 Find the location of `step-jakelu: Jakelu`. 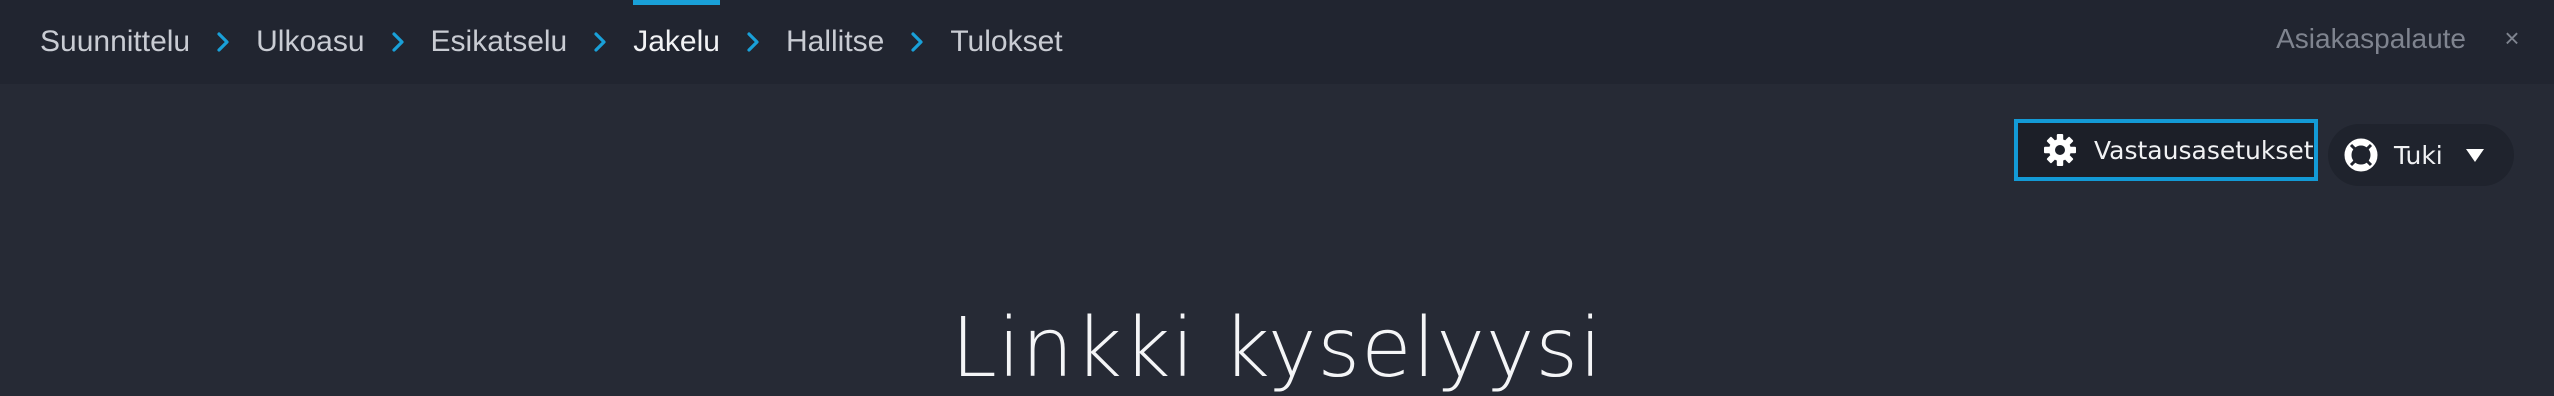

step-jakelu: Jakelu is located at coordinates (676, 42).